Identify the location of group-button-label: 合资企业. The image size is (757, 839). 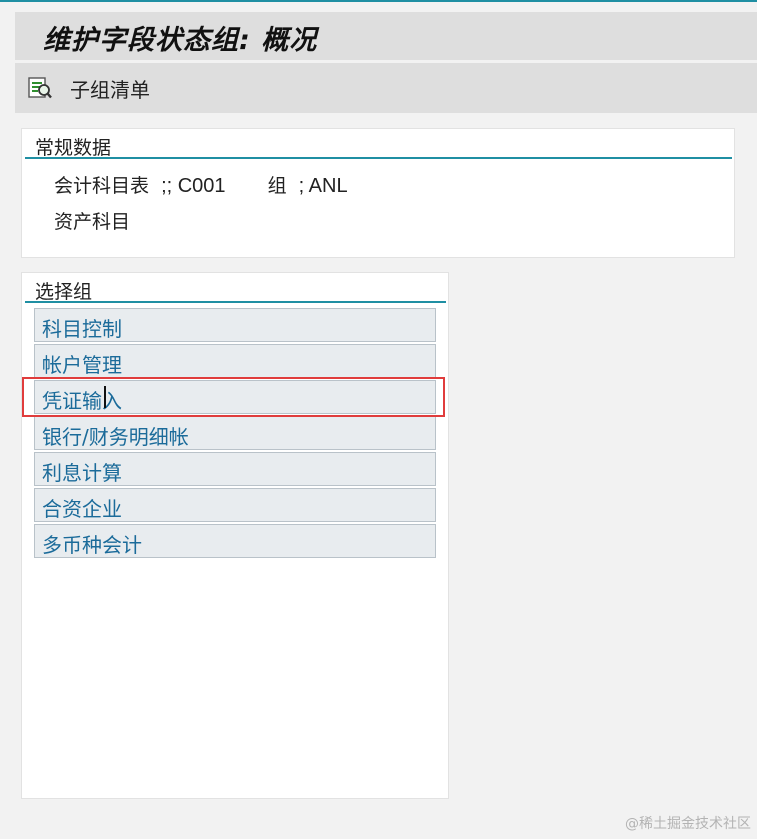
(82, 509).